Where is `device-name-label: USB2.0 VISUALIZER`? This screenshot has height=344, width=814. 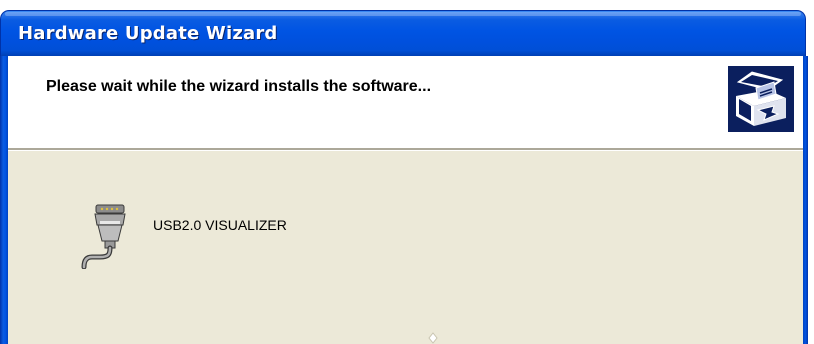 device-name-label: USB2.0 VISUALIZER is located at coordinates (220, 225).